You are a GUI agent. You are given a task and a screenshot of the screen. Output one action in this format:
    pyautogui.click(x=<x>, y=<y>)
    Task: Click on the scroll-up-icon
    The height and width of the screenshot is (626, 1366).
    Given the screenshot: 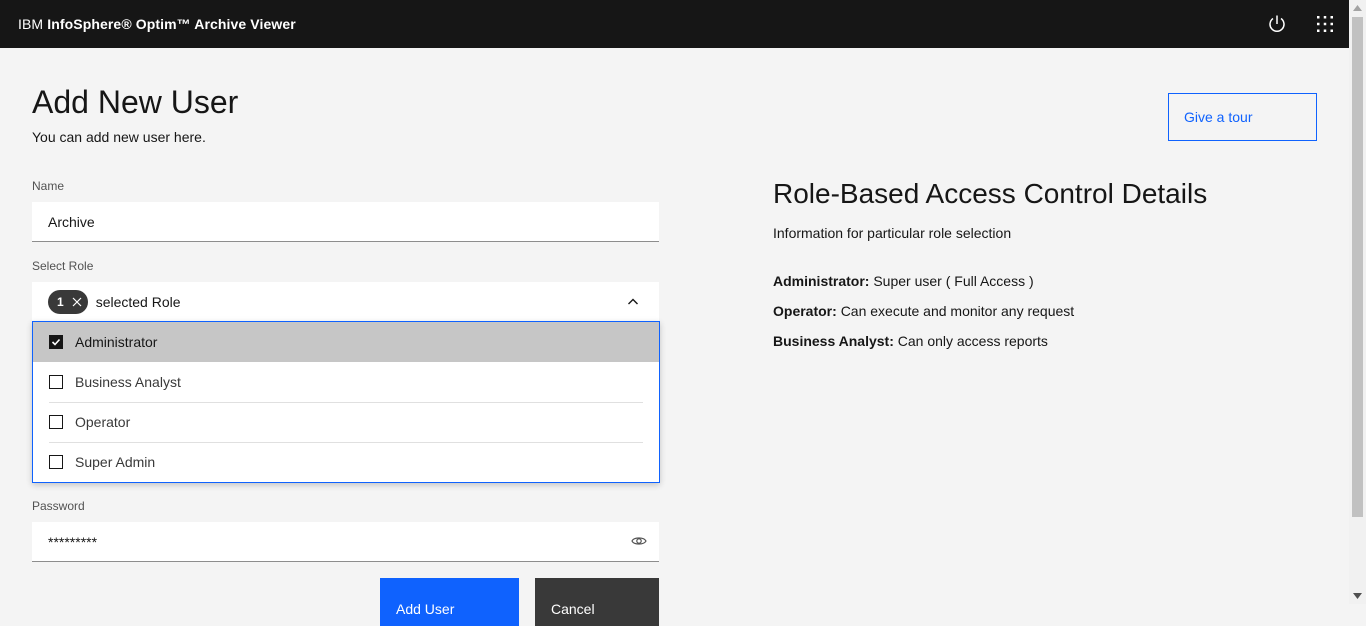 What is the action you would take?
    pyautogui.click(x=1357, y=8)
    